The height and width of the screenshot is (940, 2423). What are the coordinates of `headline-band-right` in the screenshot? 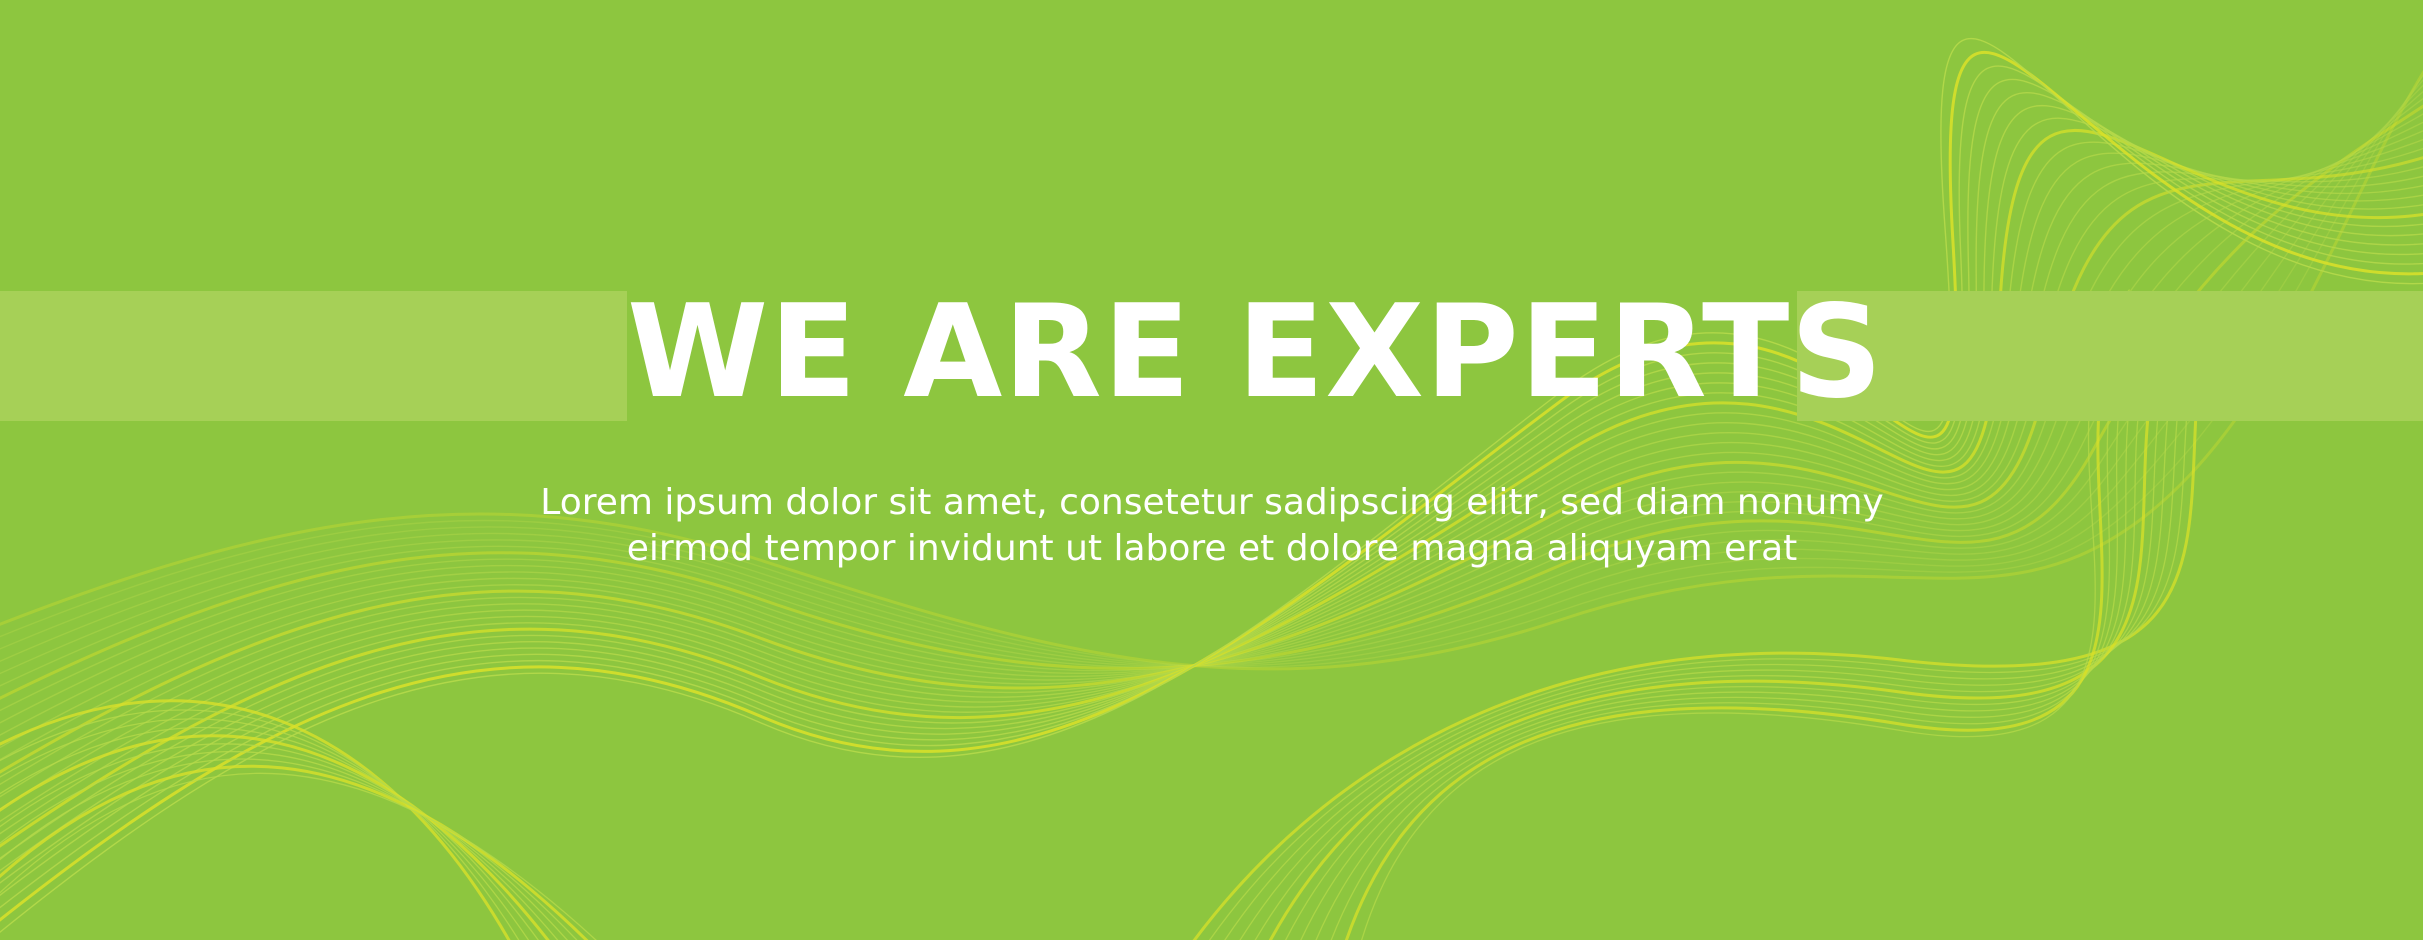 It's located at (2110, 356).